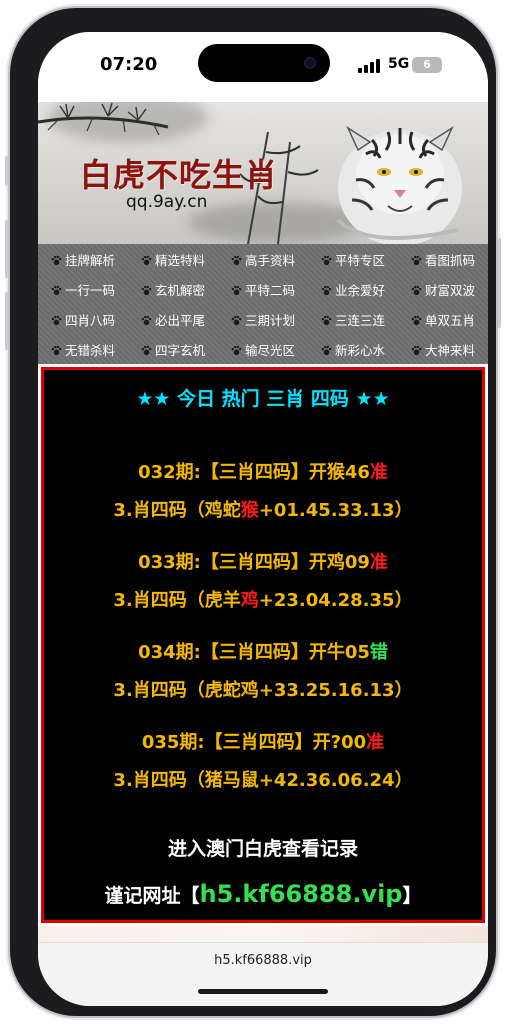 This screenshot has height=1024, width=506. What do you see at coordinates (378, 652) in the screenshot?
I see `record-result: 错` at bounding box center [378, 652].